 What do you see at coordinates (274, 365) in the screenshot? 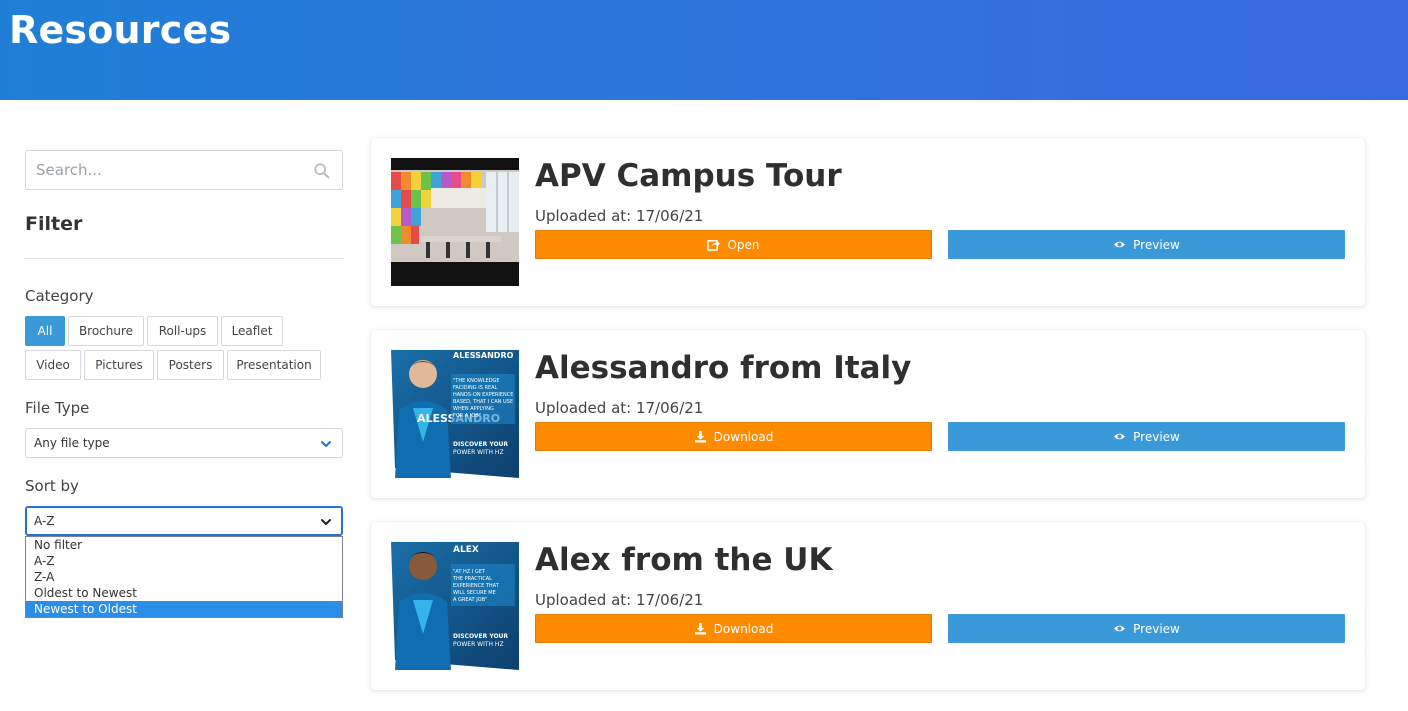
I see `category-chip-presentation: Presentation` at bounding box center [274, 365].